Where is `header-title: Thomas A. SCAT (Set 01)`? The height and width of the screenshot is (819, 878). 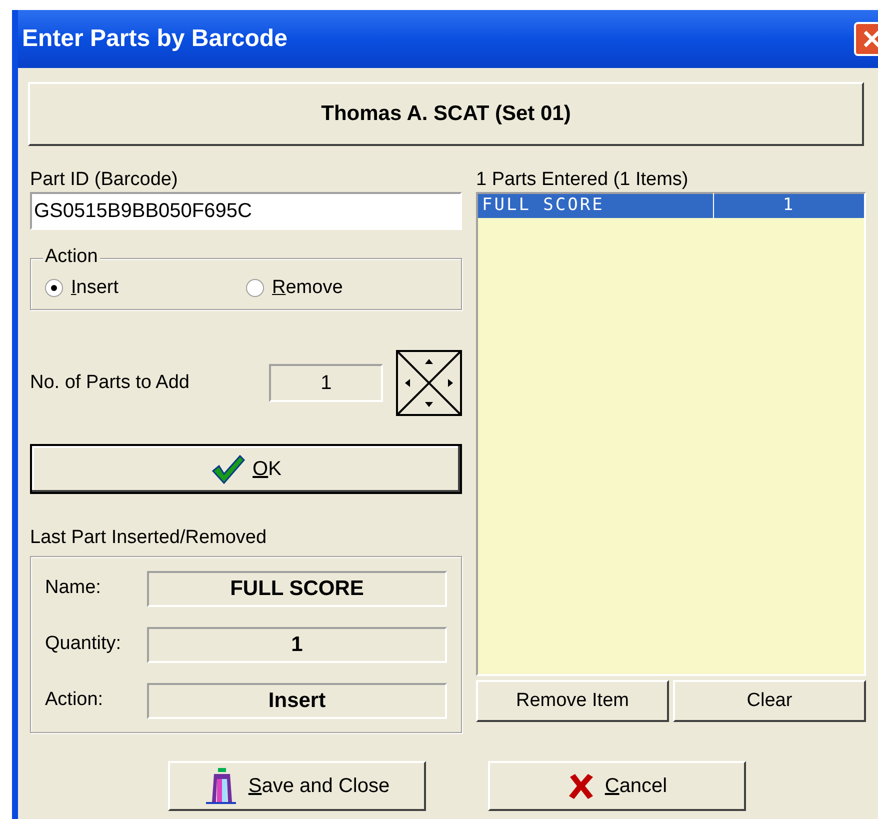 header-title: Thomas A. SCAT (Set 01) is located at coordinates (446, 114).